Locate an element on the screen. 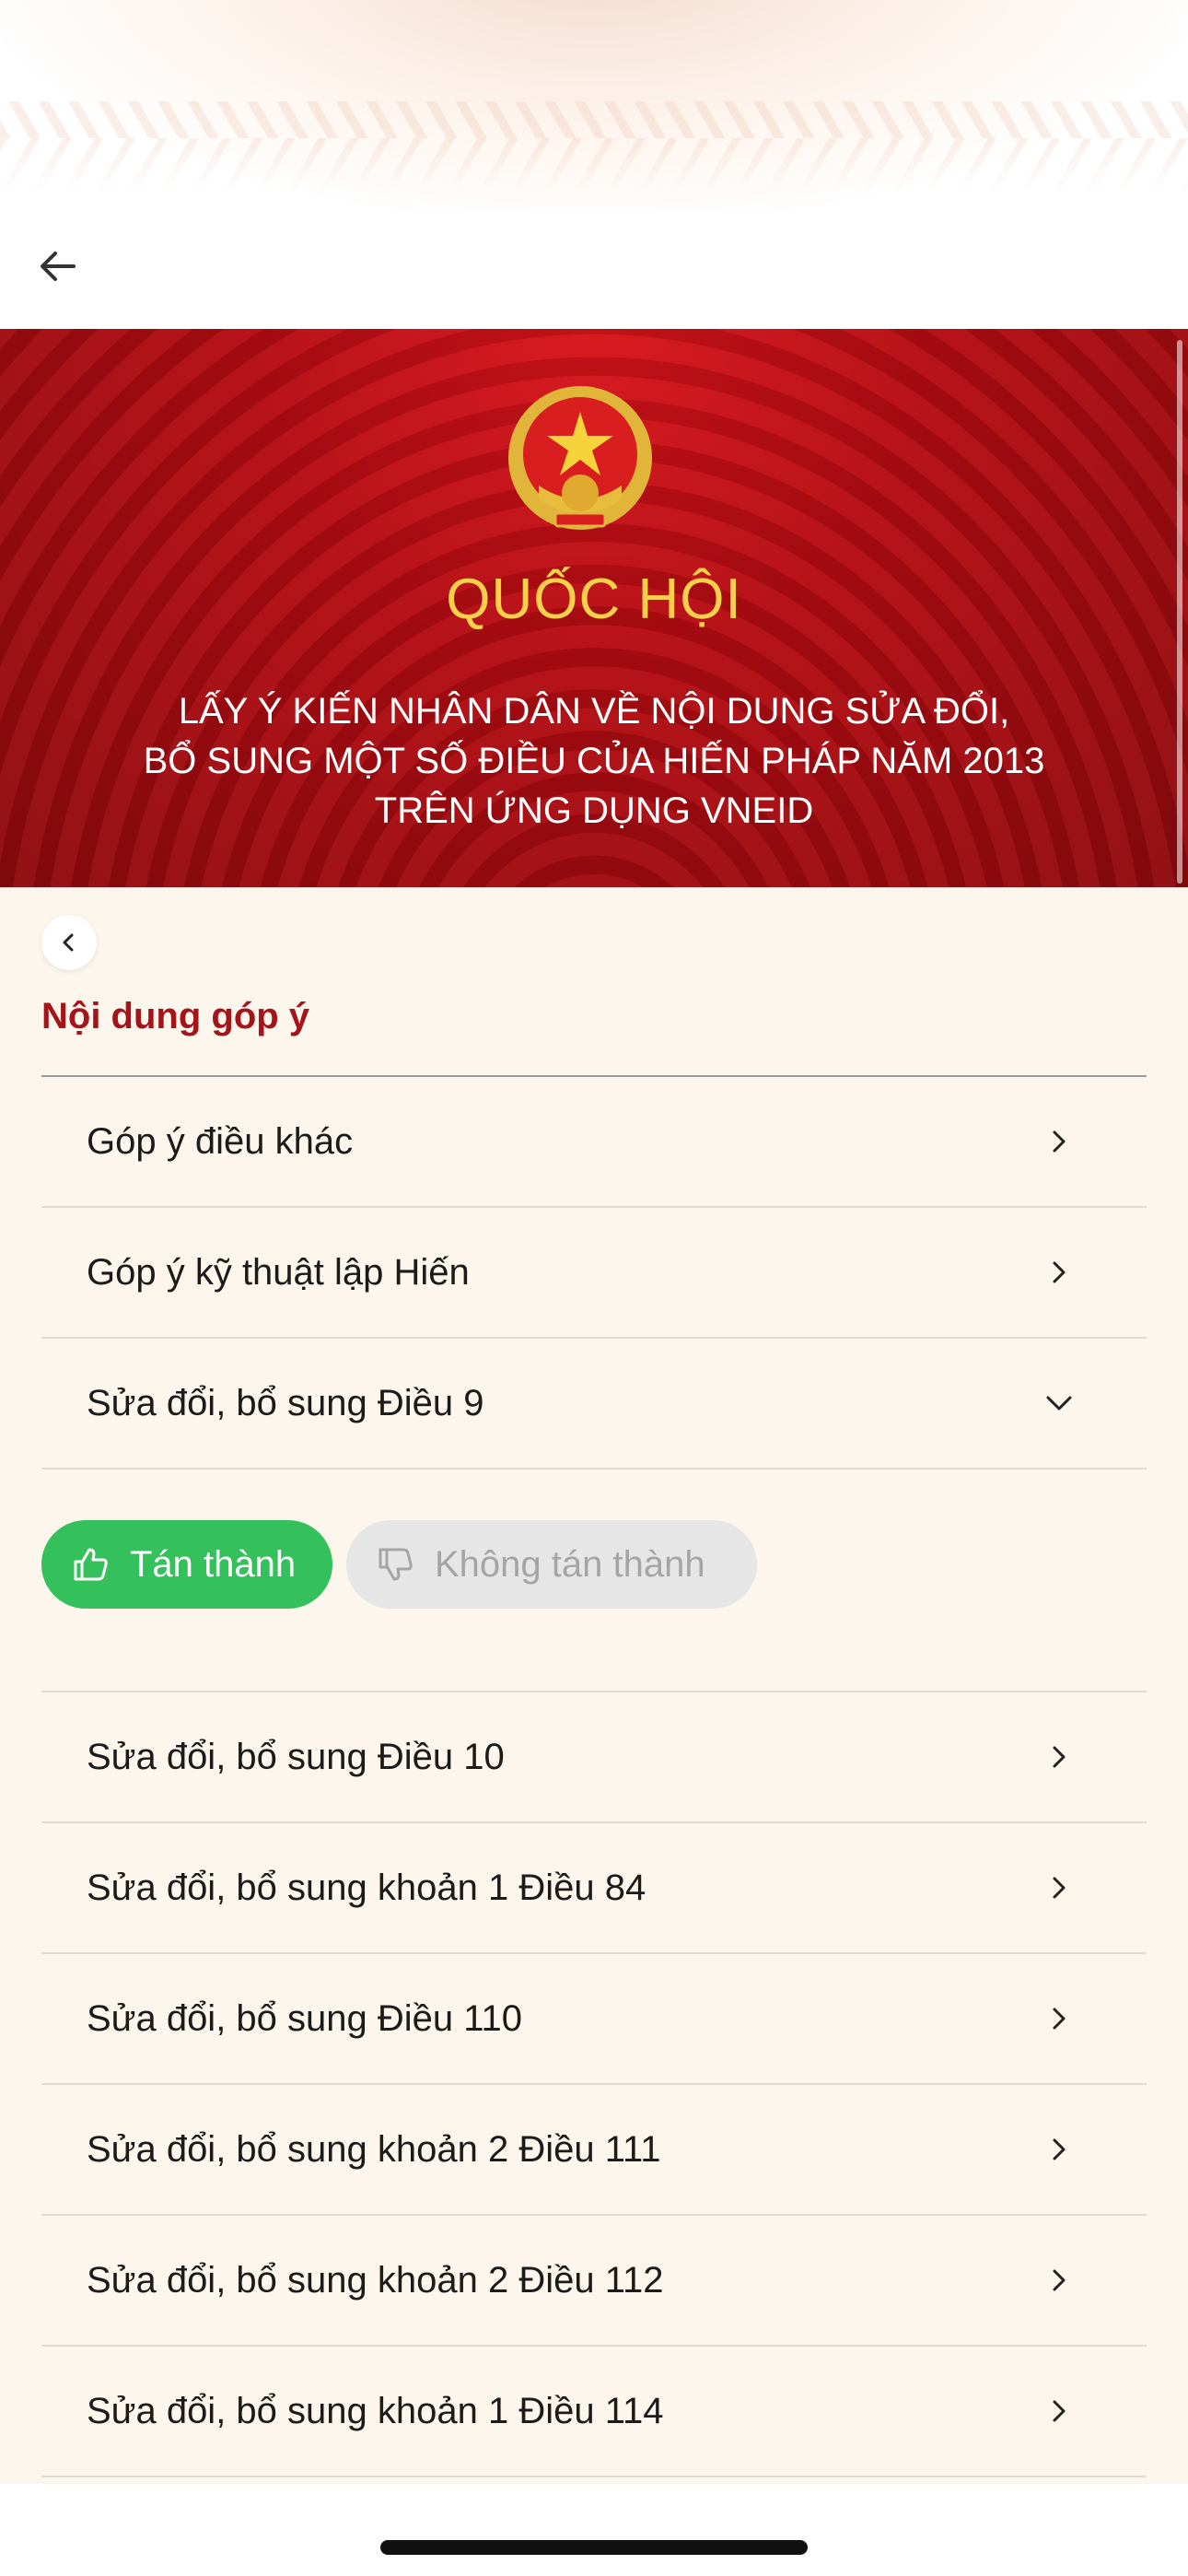  pattern-band is located at coordinates (594, 120).